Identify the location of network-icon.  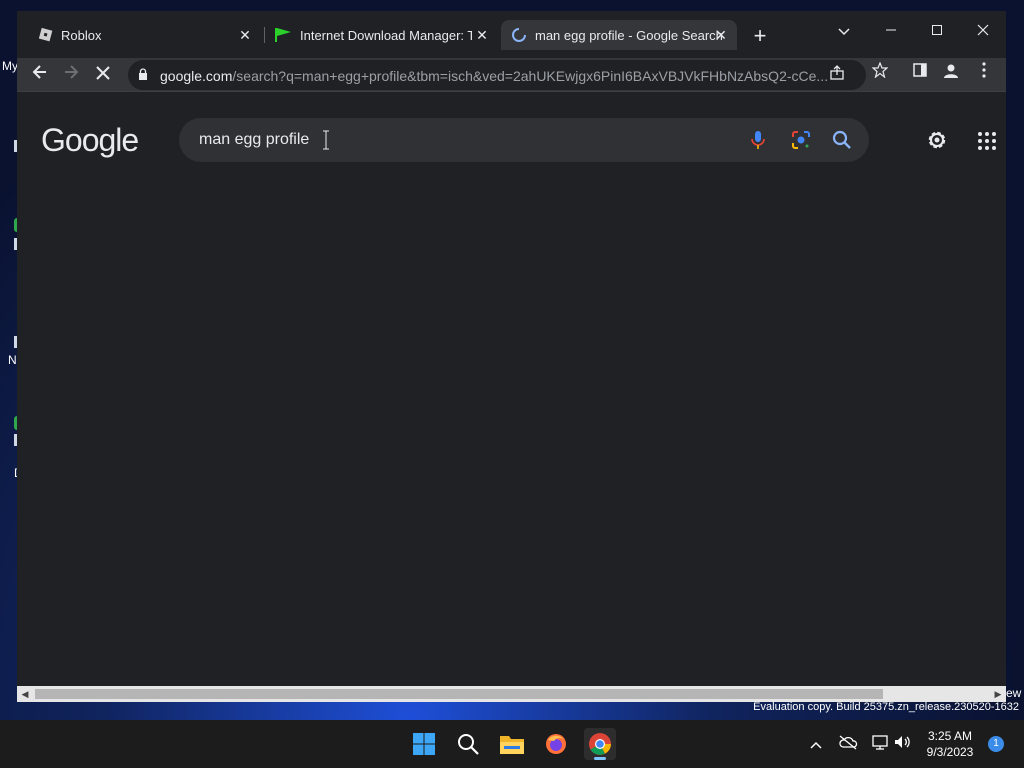
(880, 742).